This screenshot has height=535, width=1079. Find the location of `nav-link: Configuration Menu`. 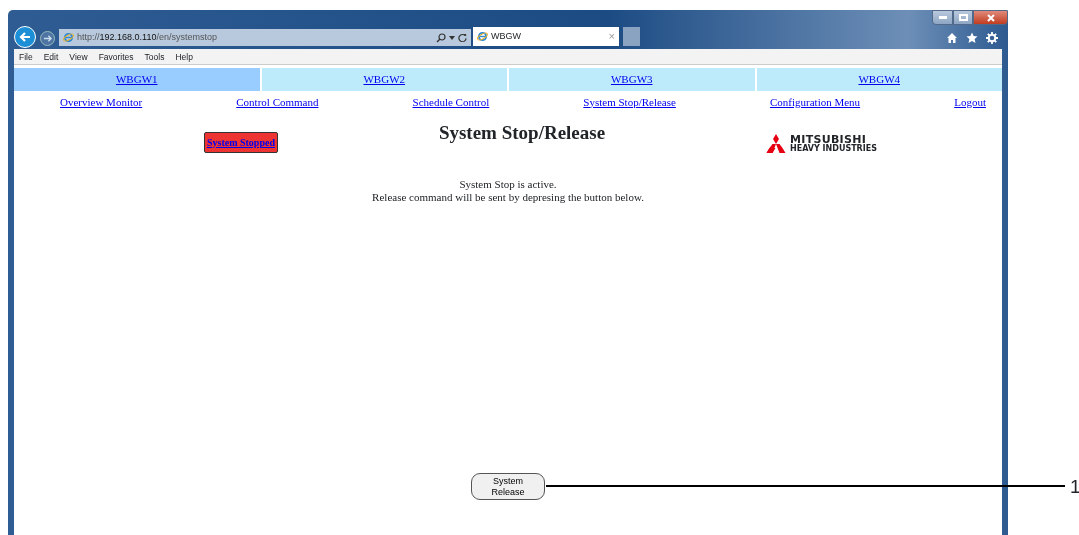

nav-link: Configuration Menu is located at coordinates (815, 101).